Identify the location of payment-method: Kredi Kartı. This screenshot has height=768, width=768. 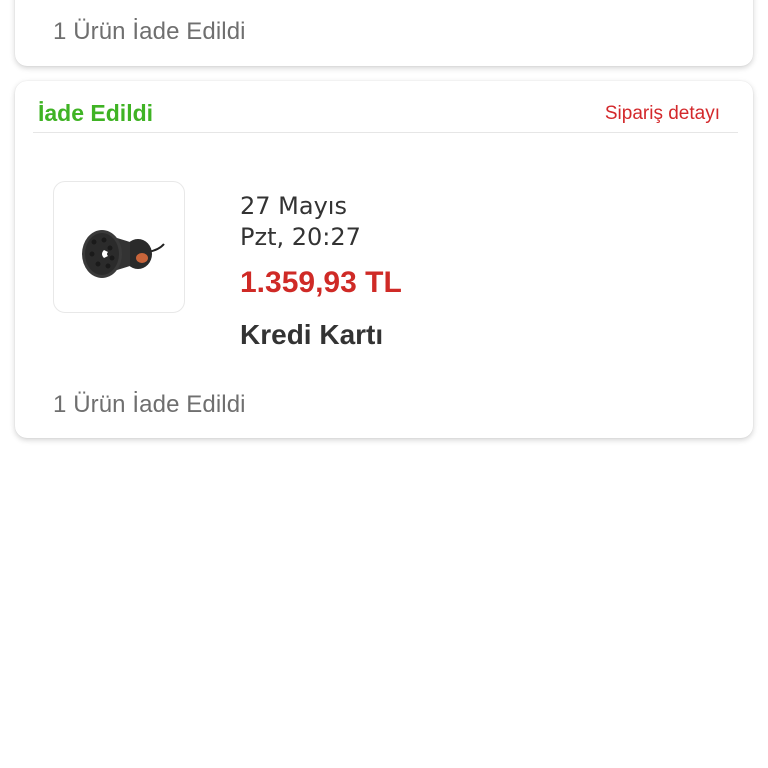
(312, 334).